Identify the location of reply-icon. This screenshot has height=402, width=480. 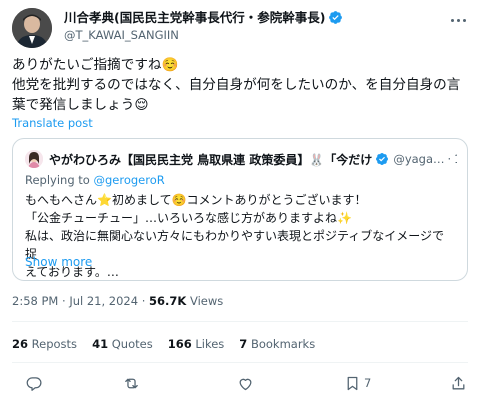
(34, 383).